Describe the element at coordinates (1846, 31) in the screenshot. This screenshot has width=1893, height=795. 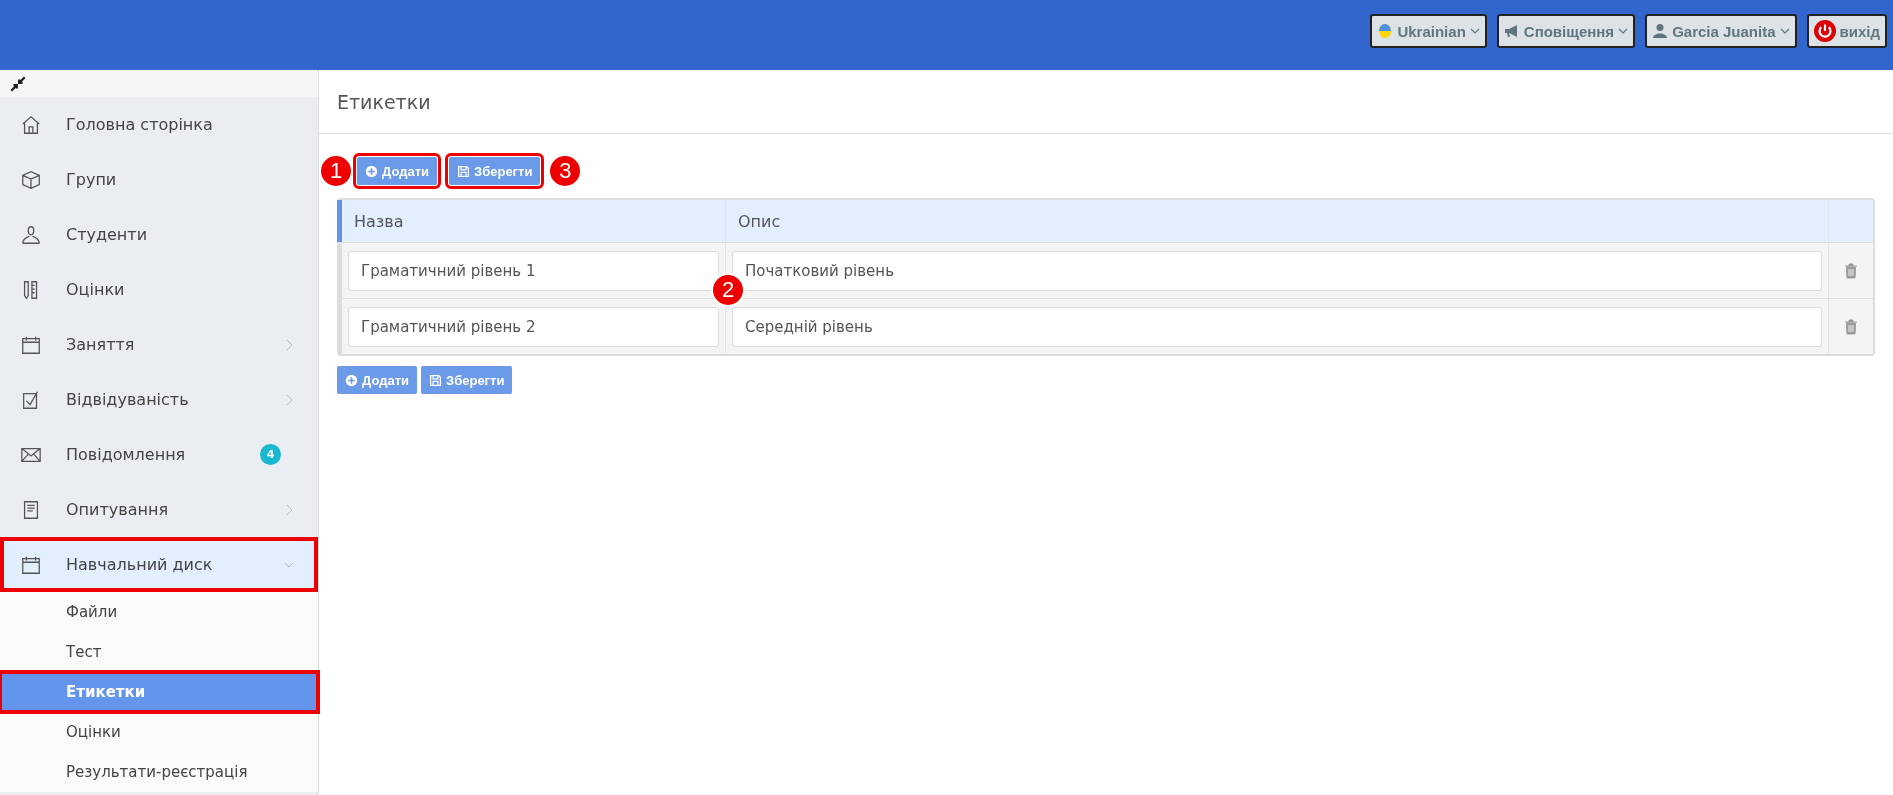
I see `logout-button: вихід` at that location.